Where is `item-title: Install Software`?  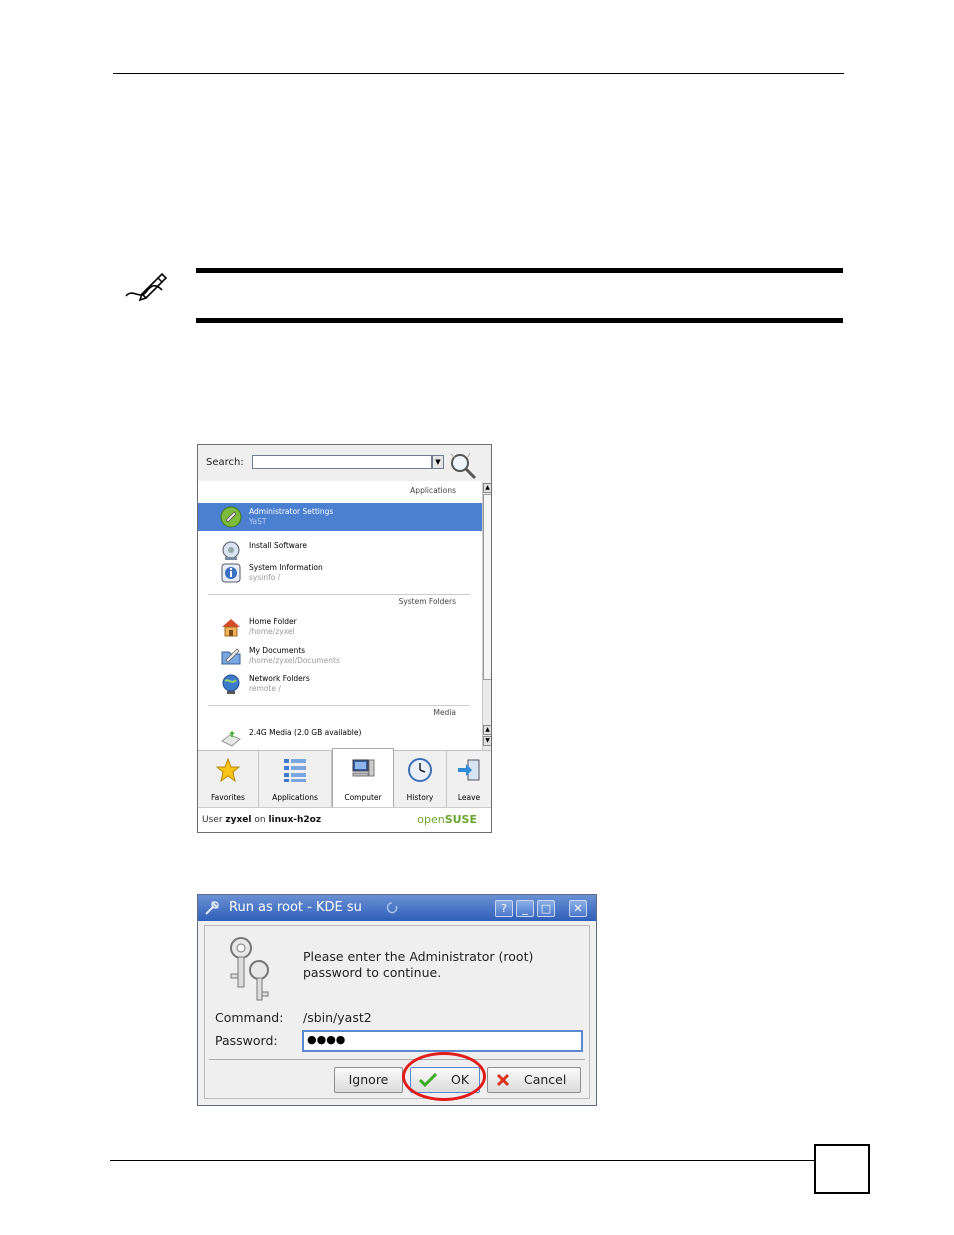 item-title: Install Software is located at coordinates (278, 545).